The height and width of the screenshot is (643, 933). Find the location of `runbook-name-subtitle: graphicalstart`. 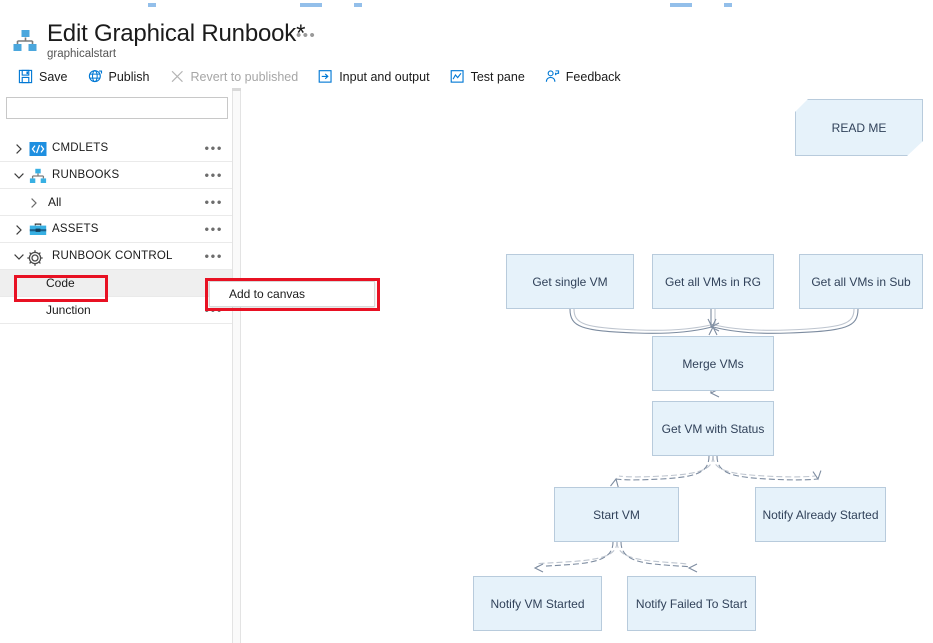

runbook-name-subtitle: graphicalstart is located at coordinates (82, 54).